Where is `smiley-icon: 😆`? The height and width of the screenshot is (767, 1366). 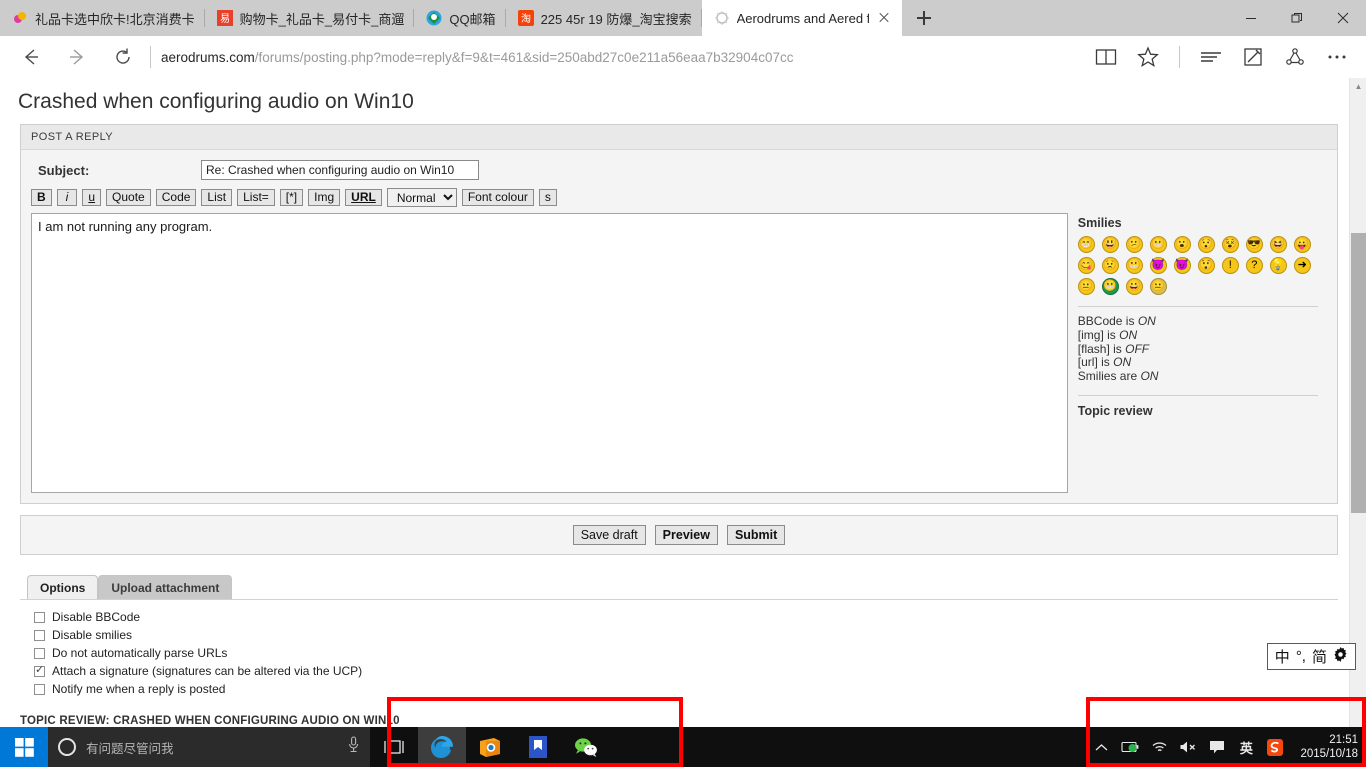 smiley-icon: 😆 is located at coordinates (1278, 244).